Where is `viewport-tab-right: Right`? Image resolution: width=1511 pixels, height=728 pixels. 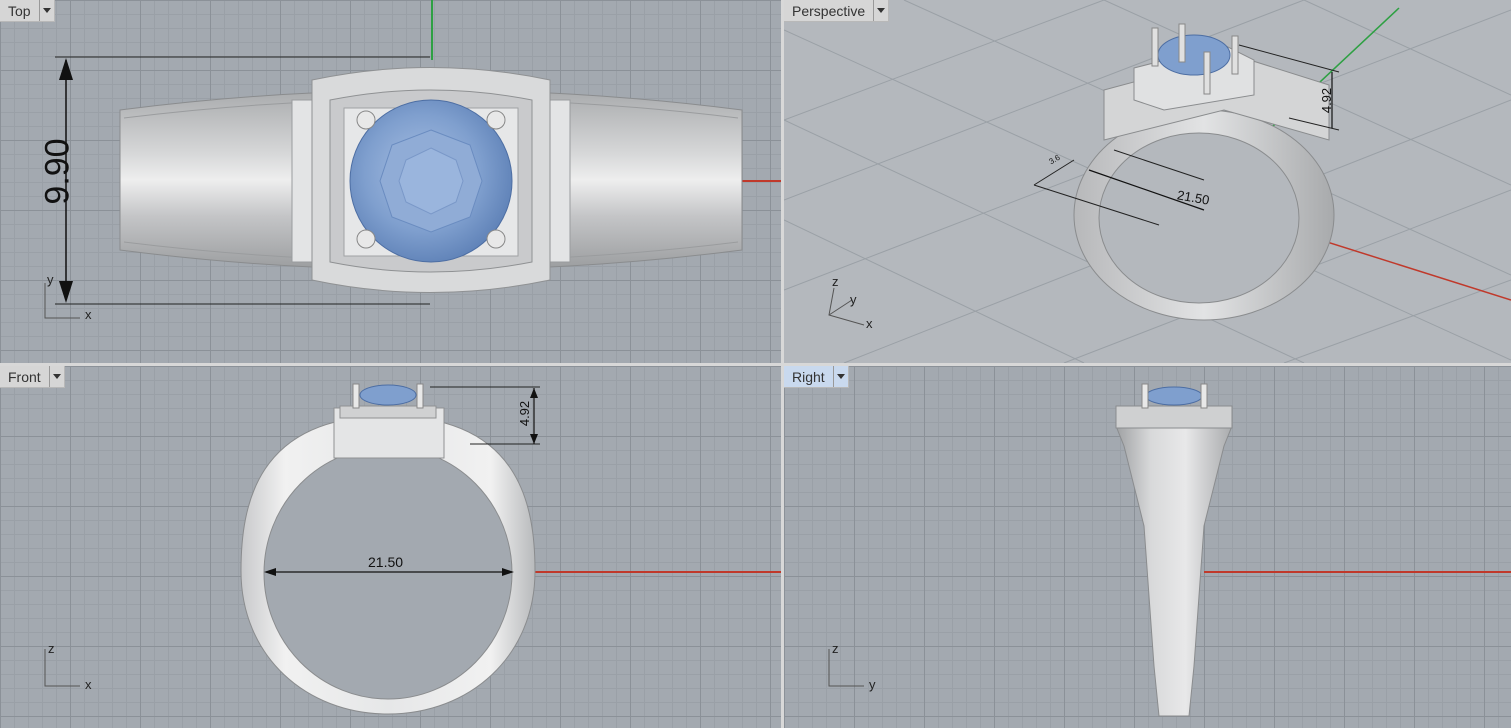 viewport-tab-right: Right is located at coordinates (816, 377).